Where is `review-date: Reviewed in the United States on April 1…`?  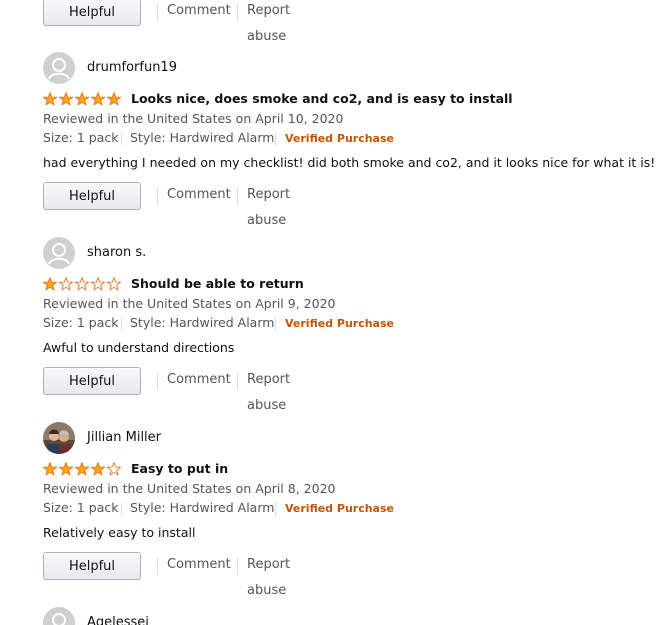 review-date: Reviewed in the United States on April 1… is located at coordinates (193, 118).